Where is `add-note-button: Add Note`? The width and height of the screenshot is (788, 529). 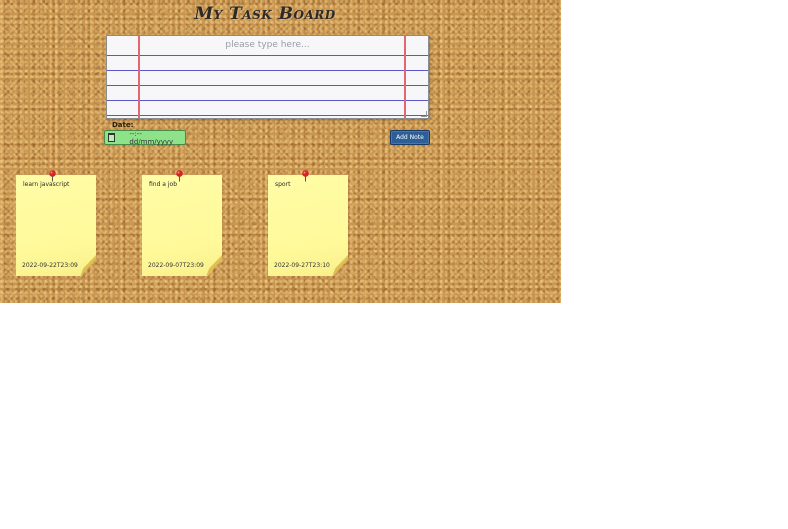 add-note-button: Add Note is located at coordinates (410, 137).